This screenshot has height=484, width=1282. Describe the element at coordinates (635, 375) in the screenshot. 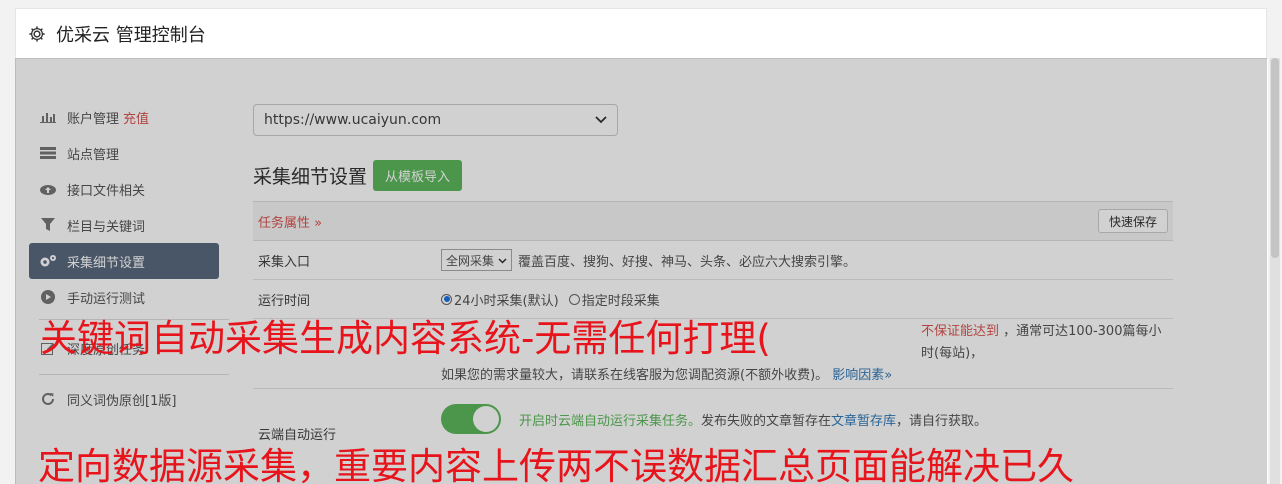

I see `speed-text-2: 如果您的需求量较大，请联系在线客服为您调配资源(不额外收费)。` at that location.